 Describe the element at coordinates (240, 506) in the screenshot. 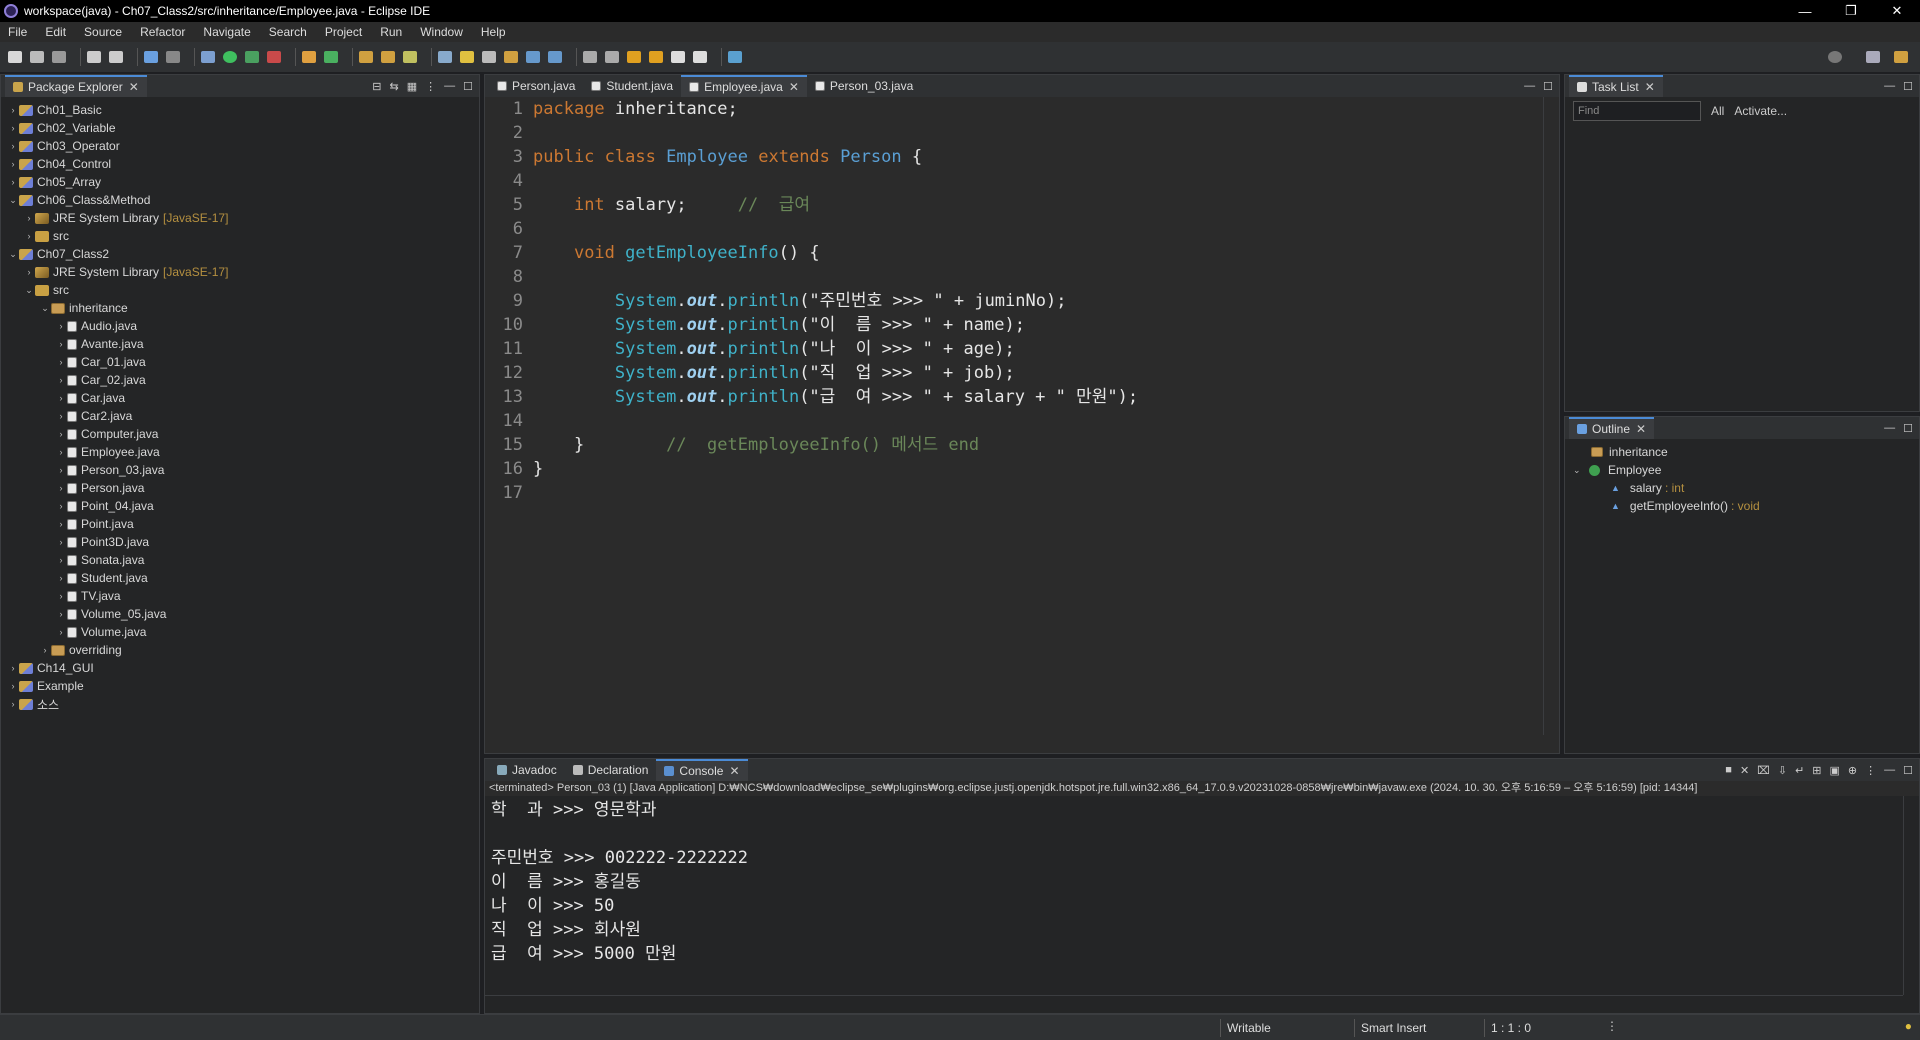

I see `tree-item: › Point_04.java` at that location.